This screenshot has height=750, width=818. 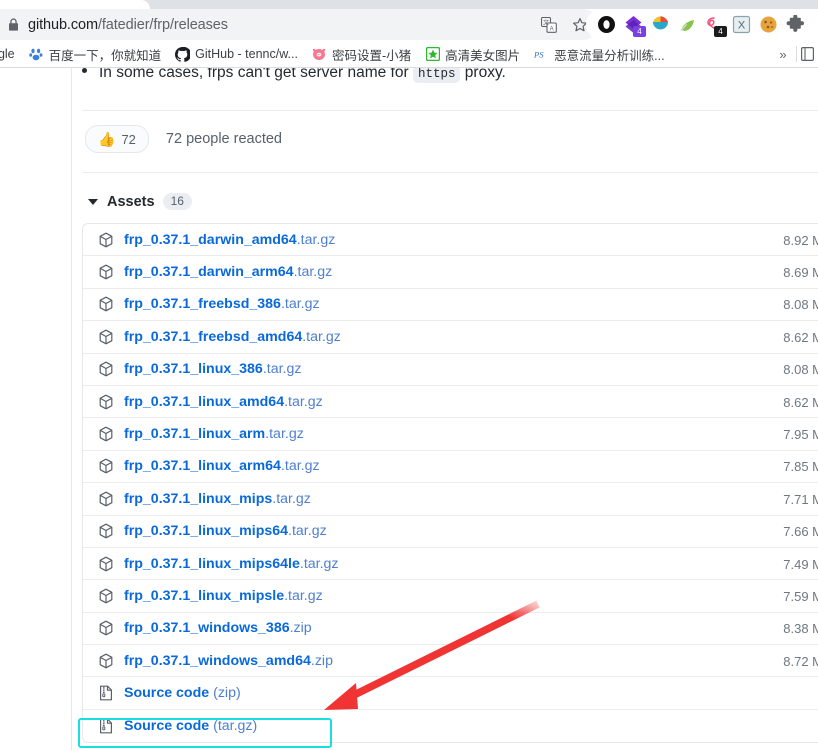 I want to click on extension-red-loop-icon: 4, so click(x=715, y=26).